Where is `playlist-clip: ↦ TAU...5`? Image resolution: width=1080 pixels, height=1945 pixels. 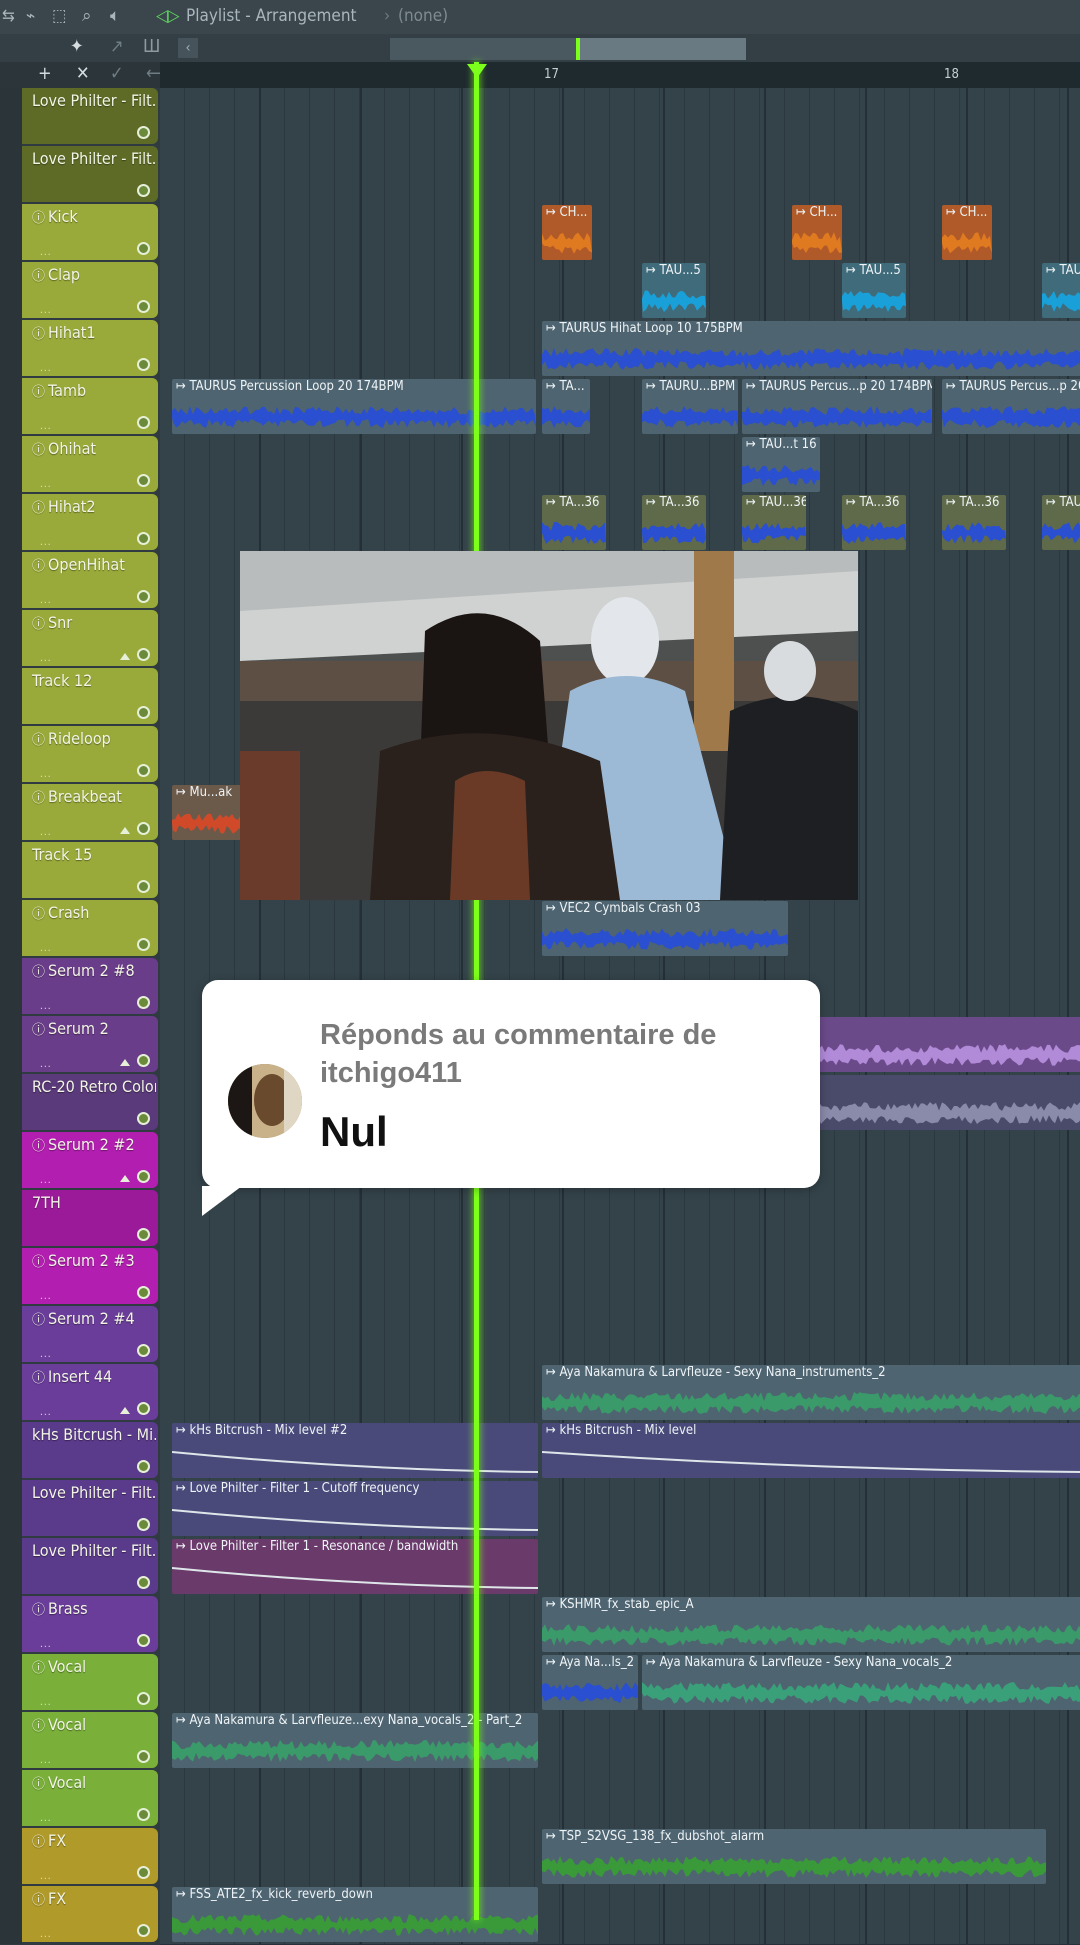
playlist-clip: ↦ TAU...5 is located at coordinates (674, 290).